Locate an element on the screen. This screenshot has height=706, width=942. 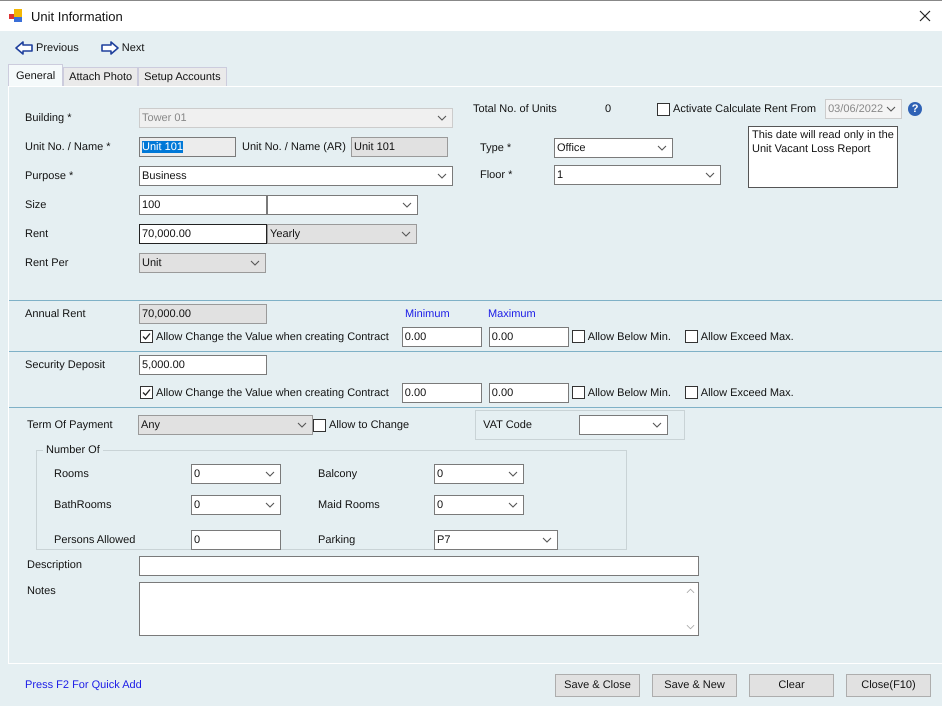
purpose-dropdown: Business is located at coordinates (296, 176).